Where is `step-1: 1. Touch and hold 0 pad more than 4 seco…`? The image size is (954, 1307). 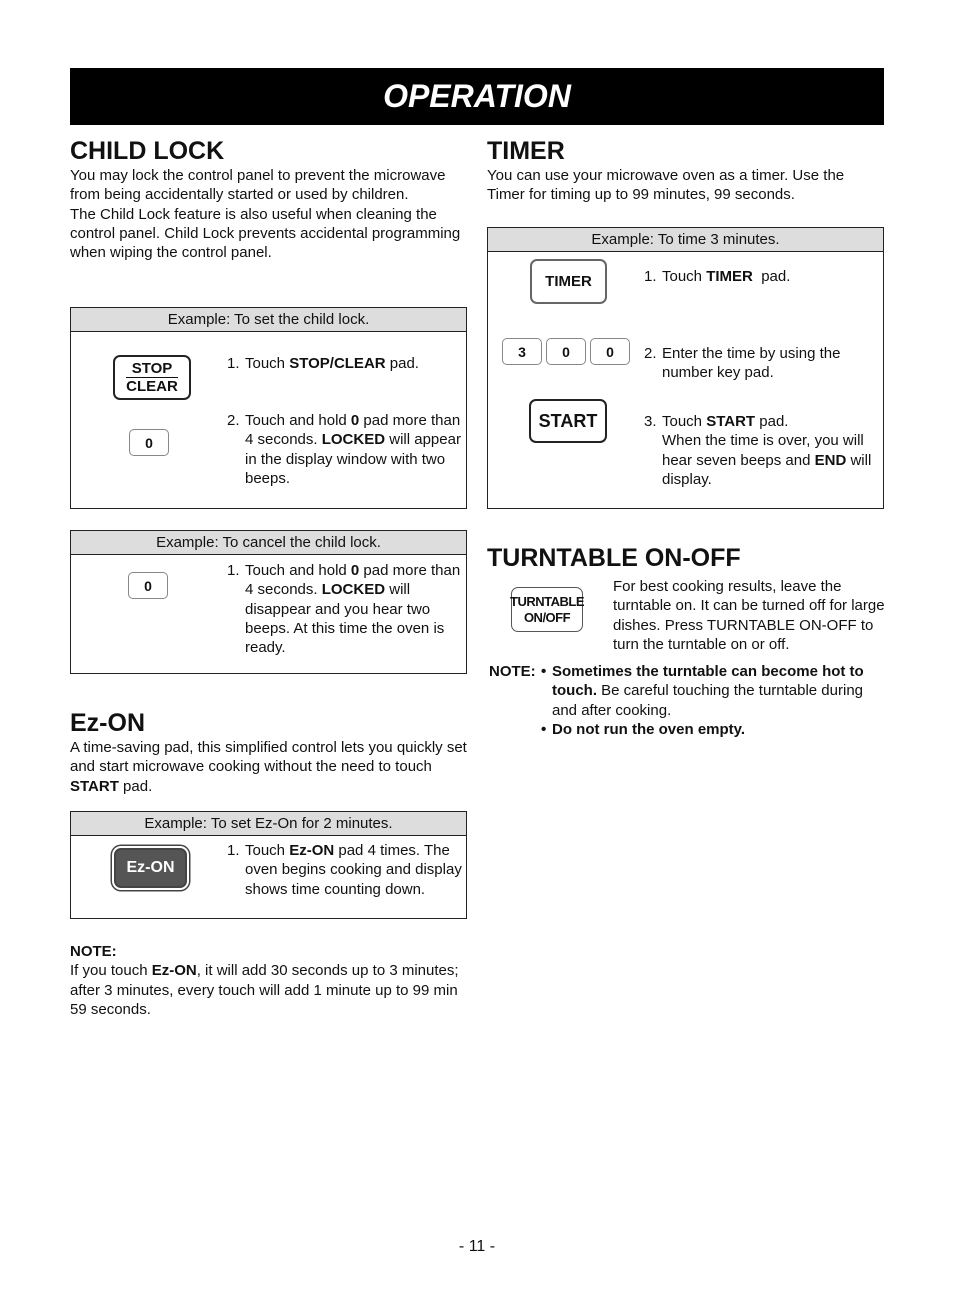 step-1: 1. Touch and hold 0 pad more than 4 seco… is located at coordinates (344, 609).